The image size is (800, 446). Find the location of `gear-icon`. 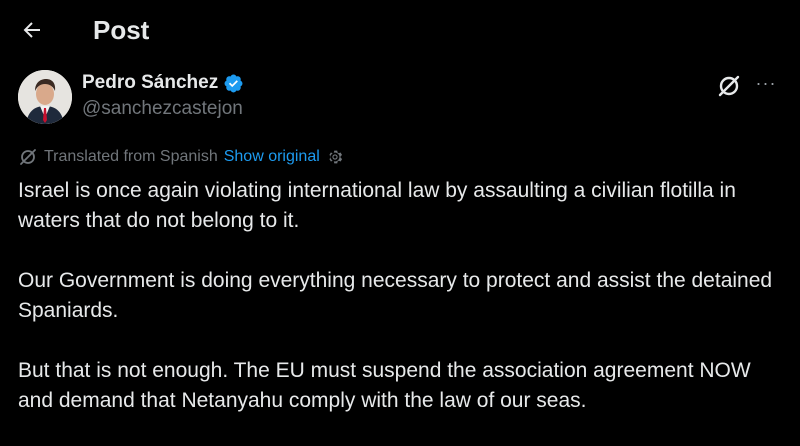

gear-icon is located at coordinates (335, 157).